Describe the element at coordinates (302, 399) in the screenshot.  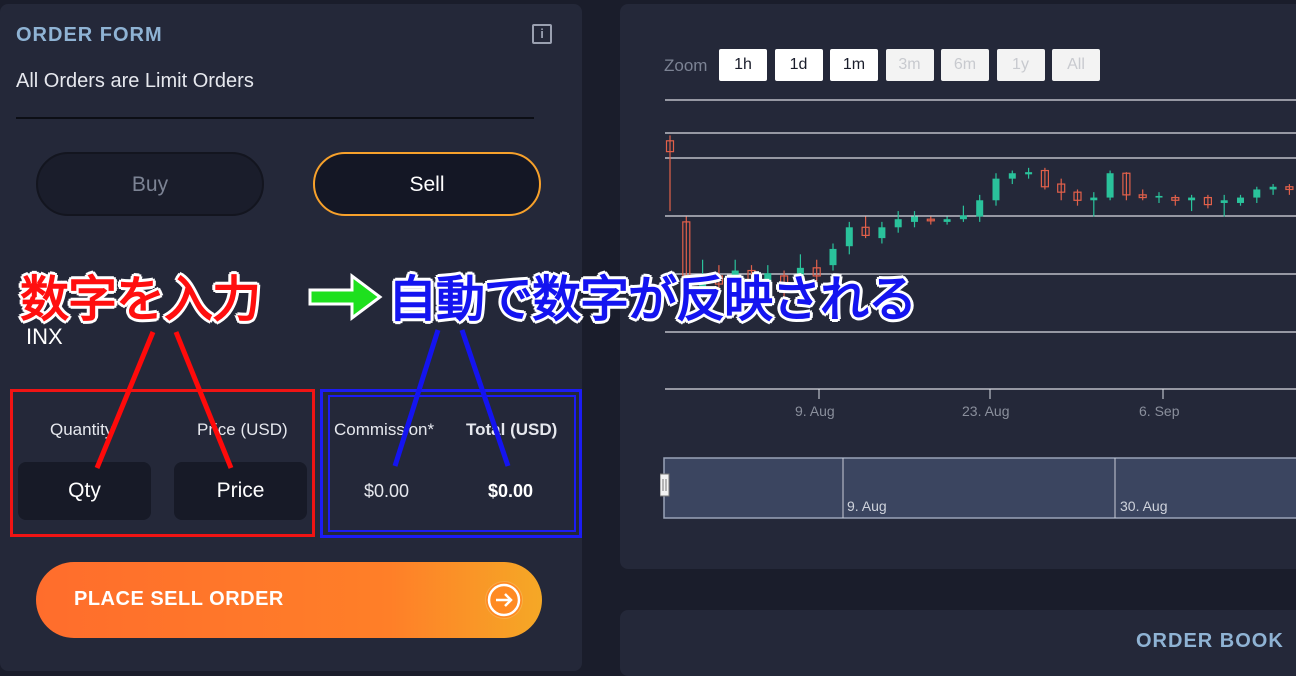
I see `annotation-lines` at that location.